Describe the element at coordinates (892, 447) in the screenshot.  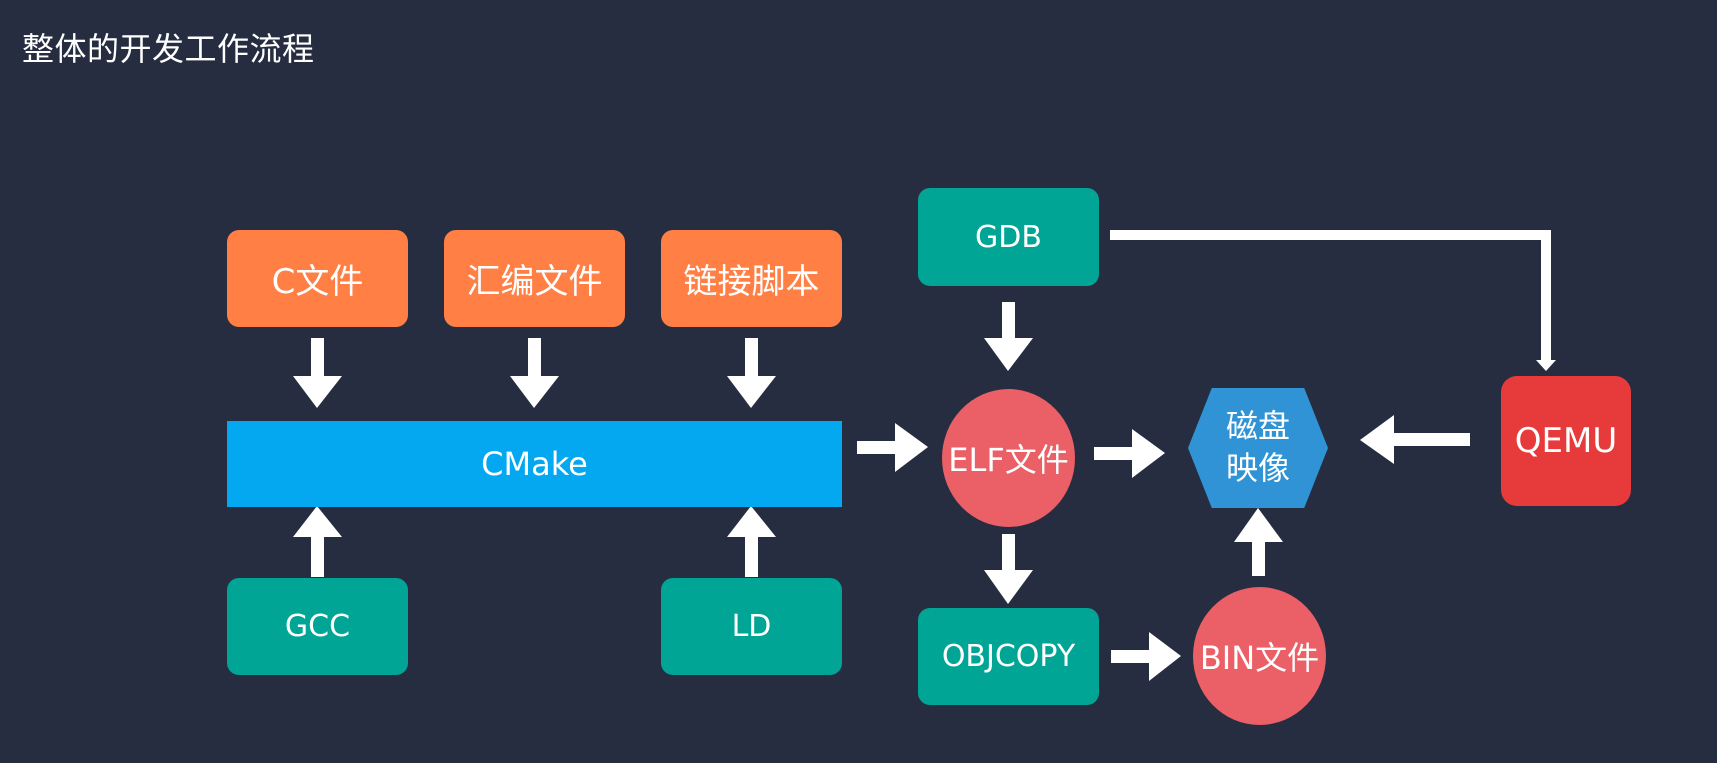
I see `arrow-cmake-to-elf` at that location.